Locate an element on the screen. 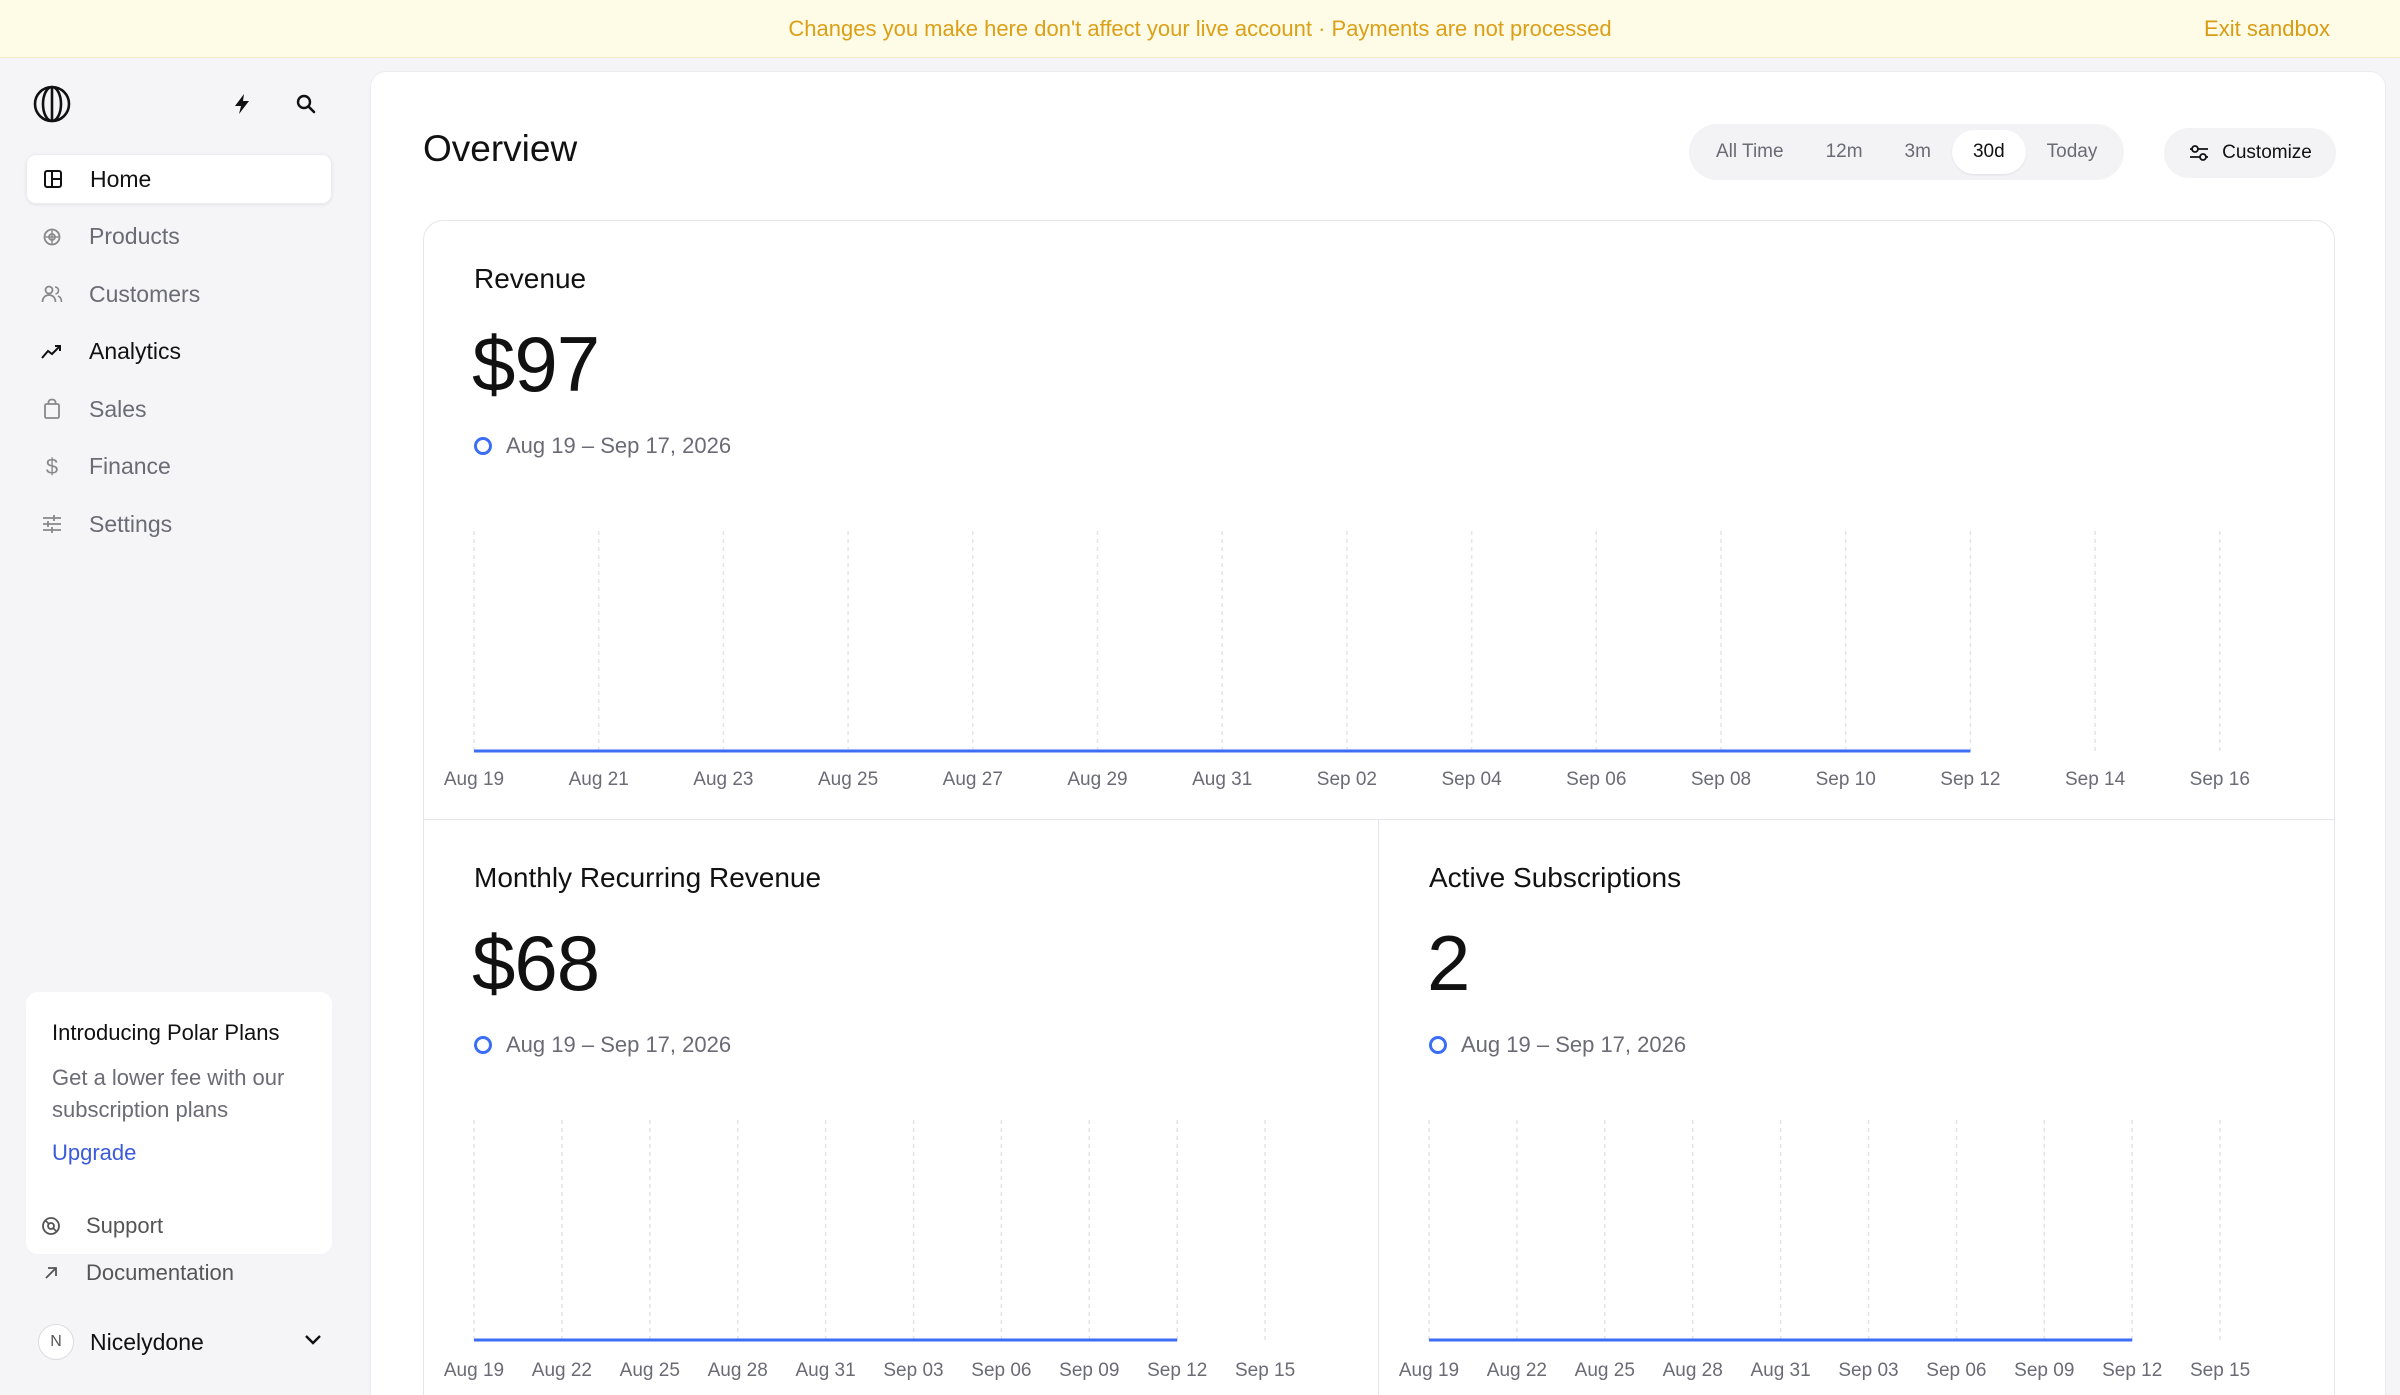  support-icon is located at coordinates (51, 1226).